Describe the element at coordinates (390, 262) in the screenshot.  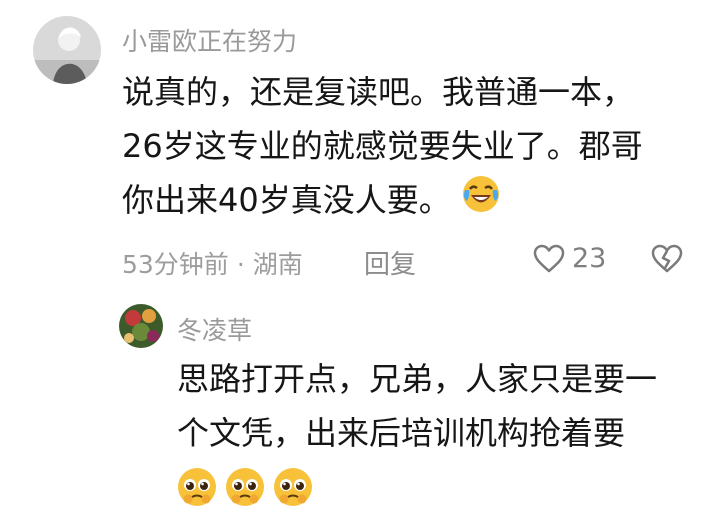
I see `reply-button: 回复` at that location.